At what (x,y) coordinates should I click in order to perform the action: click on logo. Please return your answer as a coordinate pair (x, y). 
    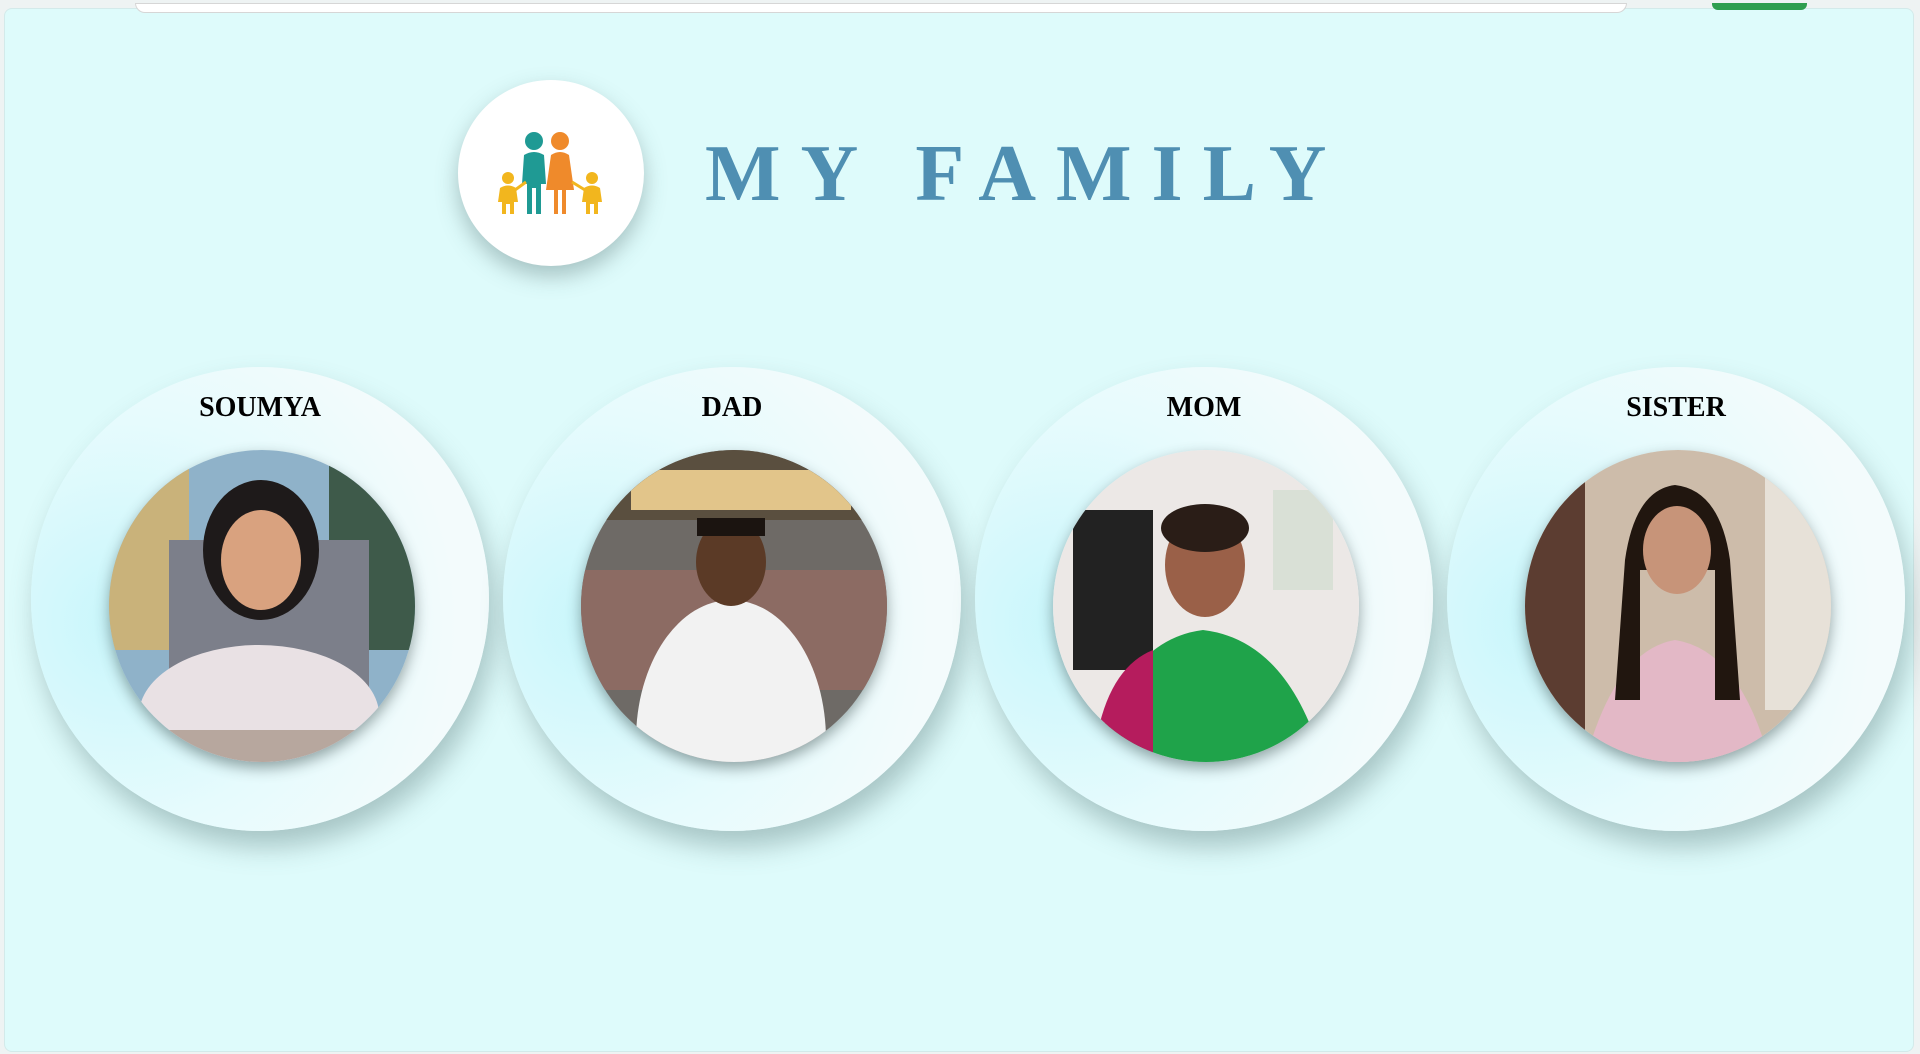
    Looking at the image, I should click on (551, 173).